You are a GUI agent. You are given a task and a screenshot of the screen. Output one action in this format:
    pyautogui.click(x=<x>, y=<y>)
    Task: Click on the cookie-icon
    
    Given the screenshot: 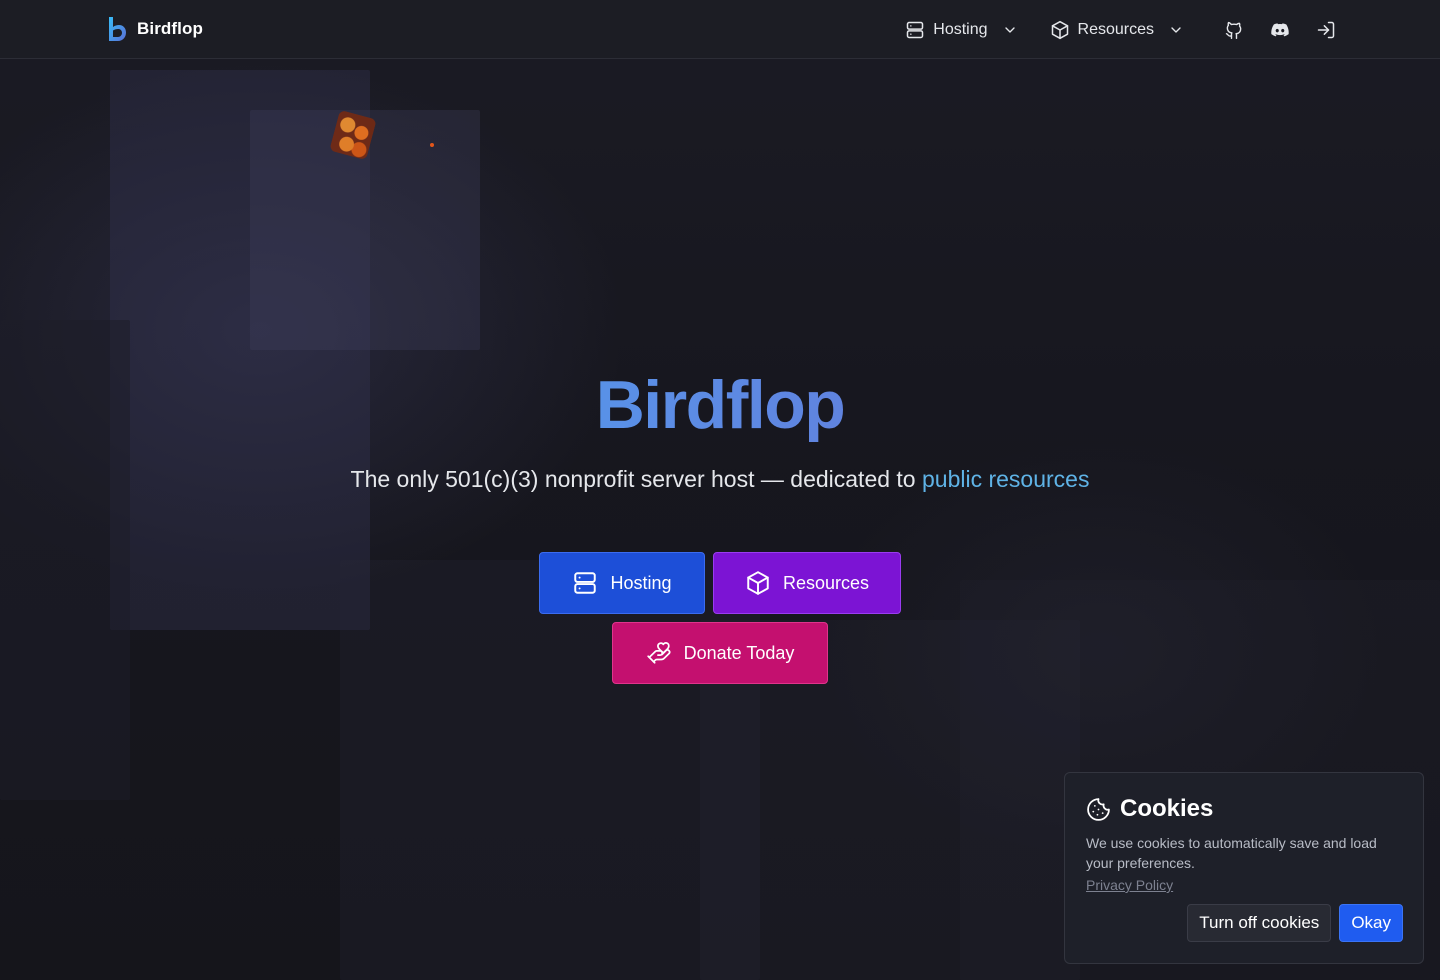 What is the action you would take?
    pyautogui.click(x=1098, y=809)
    